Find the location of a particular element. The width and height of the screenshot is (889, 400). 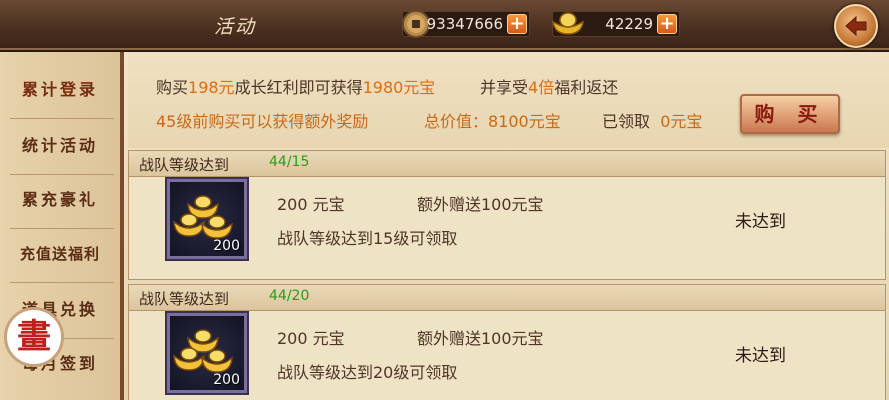

copper-resource: 93347666 + is located at coordinates (466, 24).